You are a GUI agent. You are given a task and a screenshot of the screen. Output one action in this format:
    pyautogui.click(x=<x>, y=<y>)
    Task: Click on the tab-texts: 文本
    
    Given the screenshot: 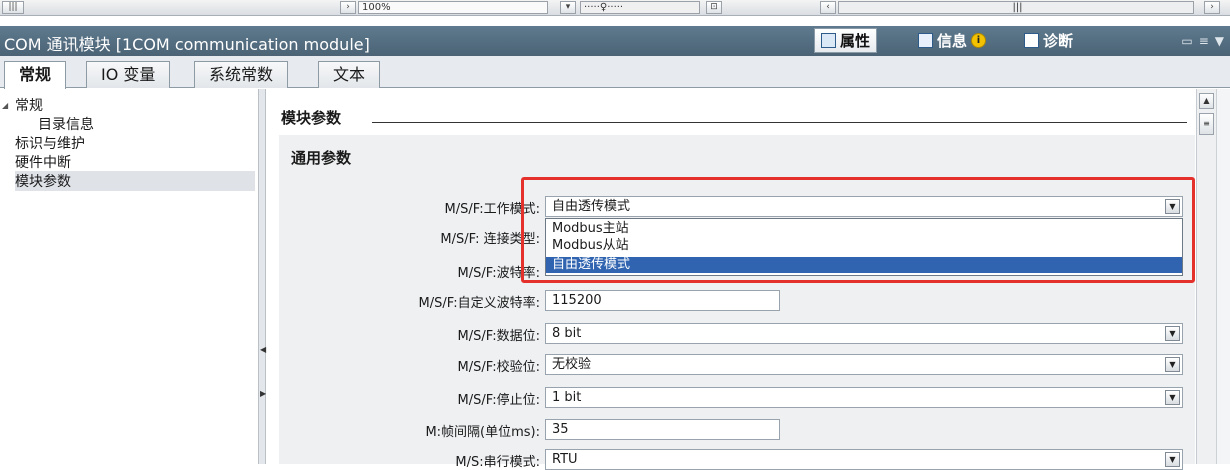 What is the action you would take?
    pyautogui.click(x=349, y=74)
    